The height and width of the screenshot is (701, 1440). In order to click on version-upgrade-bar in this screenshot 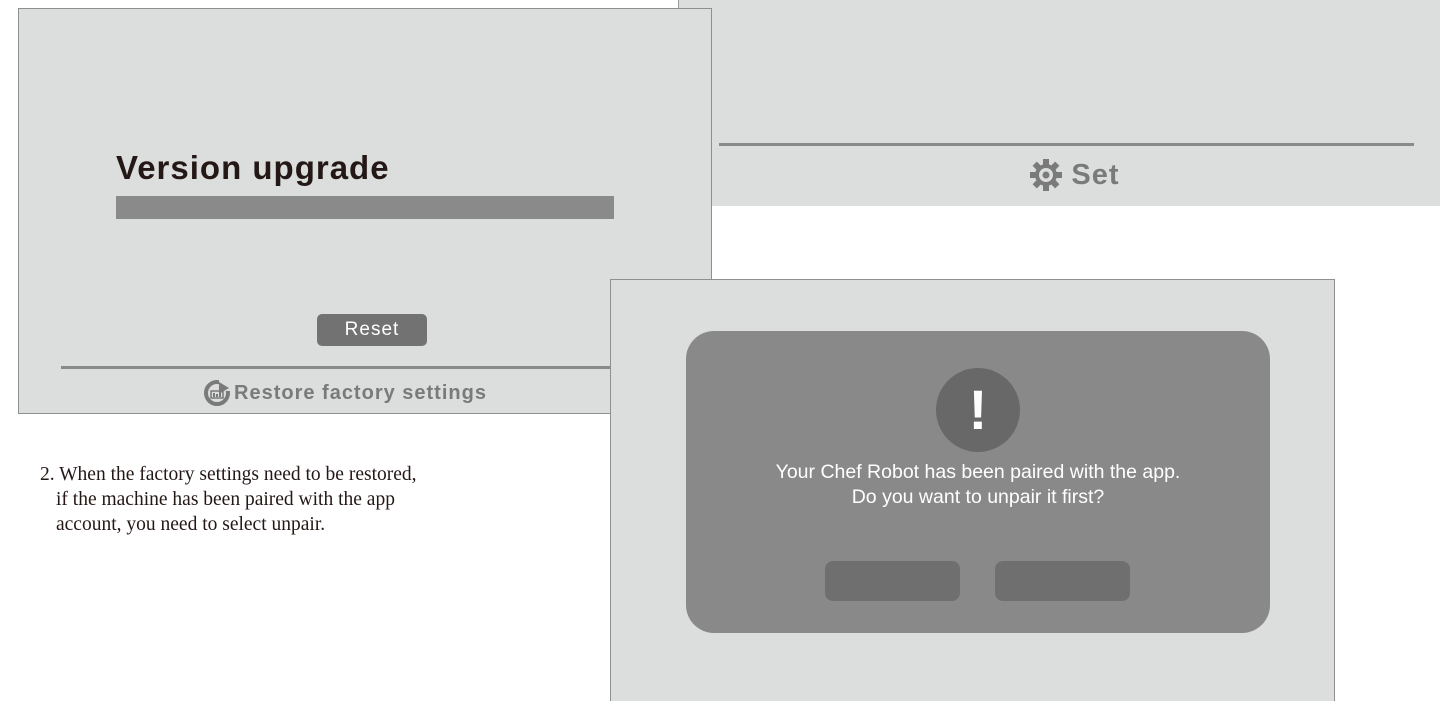, I will do `click(365, 207)`.